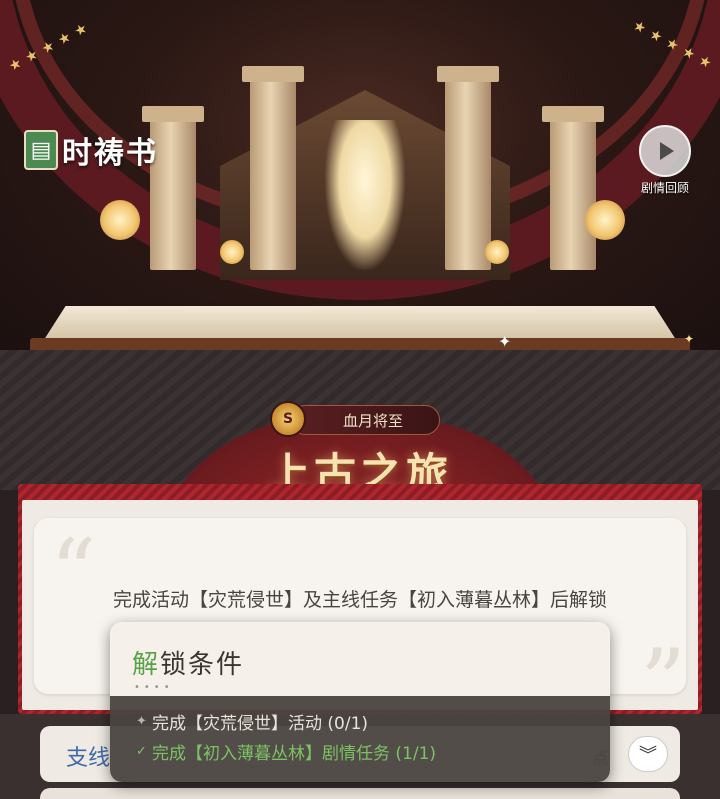  What do you see at coordinates (359, 600) in the screenshot?
I see `unlock-description: 完成活动【灾荒侵世】及主线任务【初入薄暮丛林】后解锁` at bounding box center [359, 600].